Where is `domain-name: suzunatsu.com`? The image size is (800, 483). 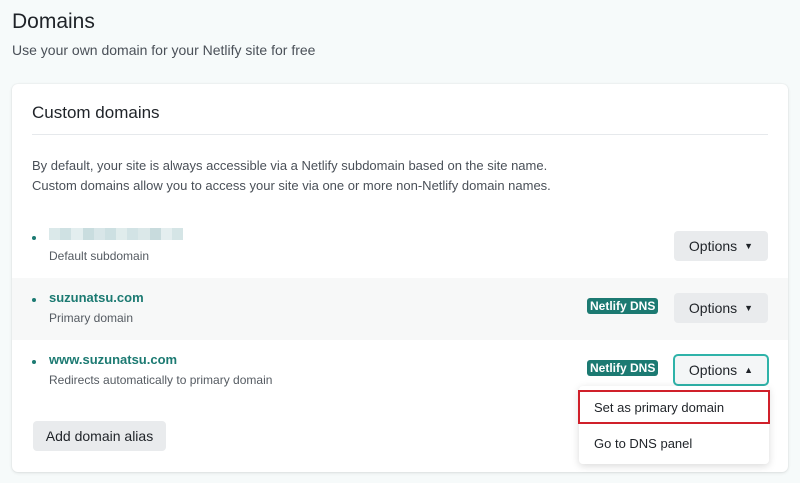
domain-name: suzunatsu.com is located at coordinates (96, 297).